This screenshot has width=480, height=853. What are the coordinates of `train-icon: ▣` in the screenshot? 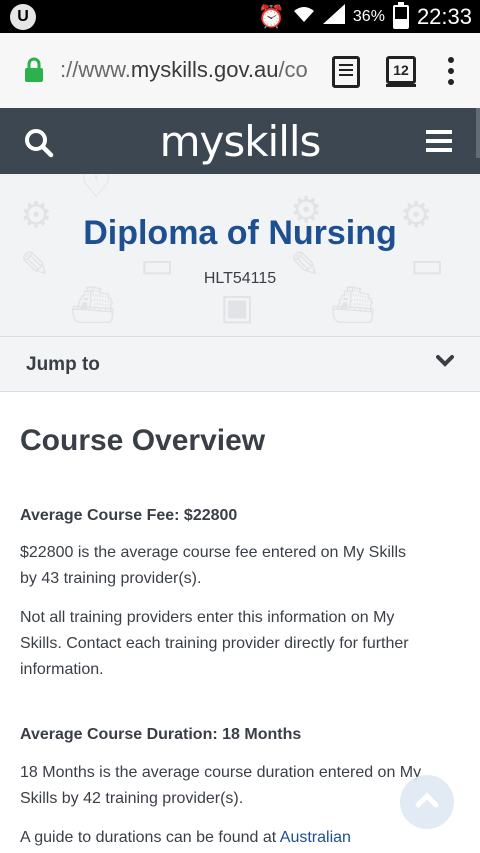 It's located at (237, 306).